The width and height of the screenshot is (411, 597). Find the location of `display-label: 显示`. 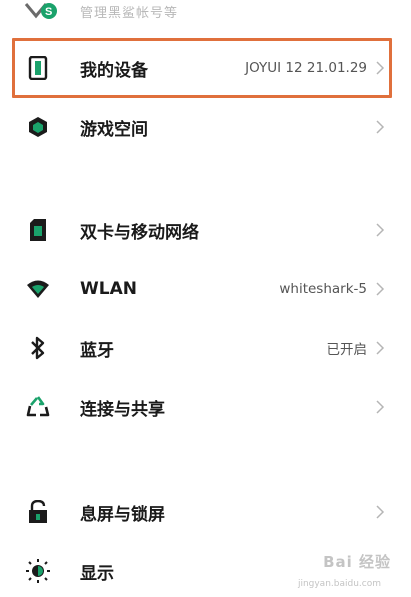

display-label: 显示 is located at coordinates (97, 573).